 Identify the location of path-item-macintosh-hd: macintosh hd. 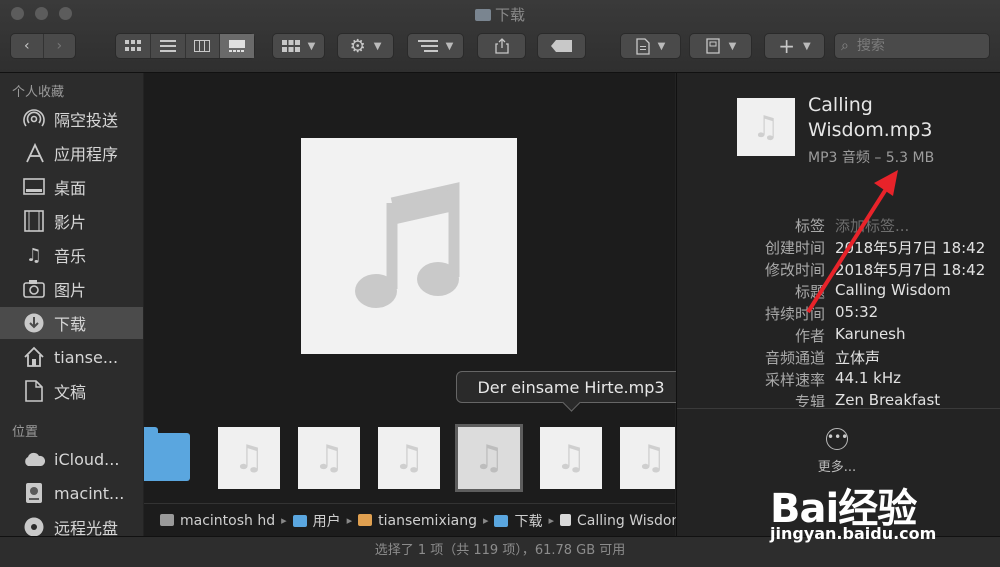
(217, 521).